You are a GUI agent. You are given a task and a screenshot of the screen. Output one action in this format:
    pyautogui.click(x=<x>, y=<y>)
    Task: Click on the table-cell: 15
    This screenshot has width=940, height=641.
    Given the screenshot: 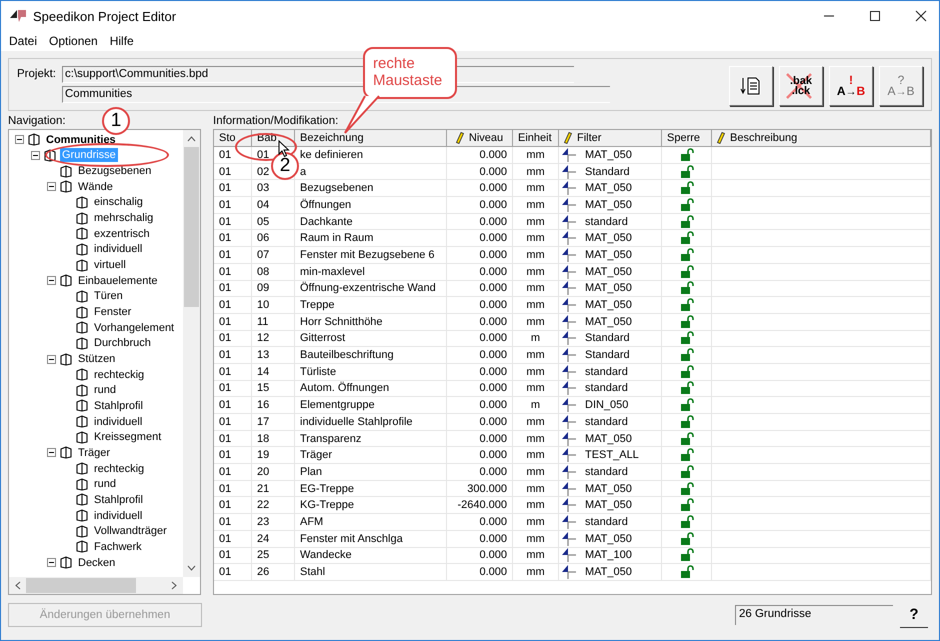 What is the action you would take?
    pyautogui.click(x=273, y=389)
    